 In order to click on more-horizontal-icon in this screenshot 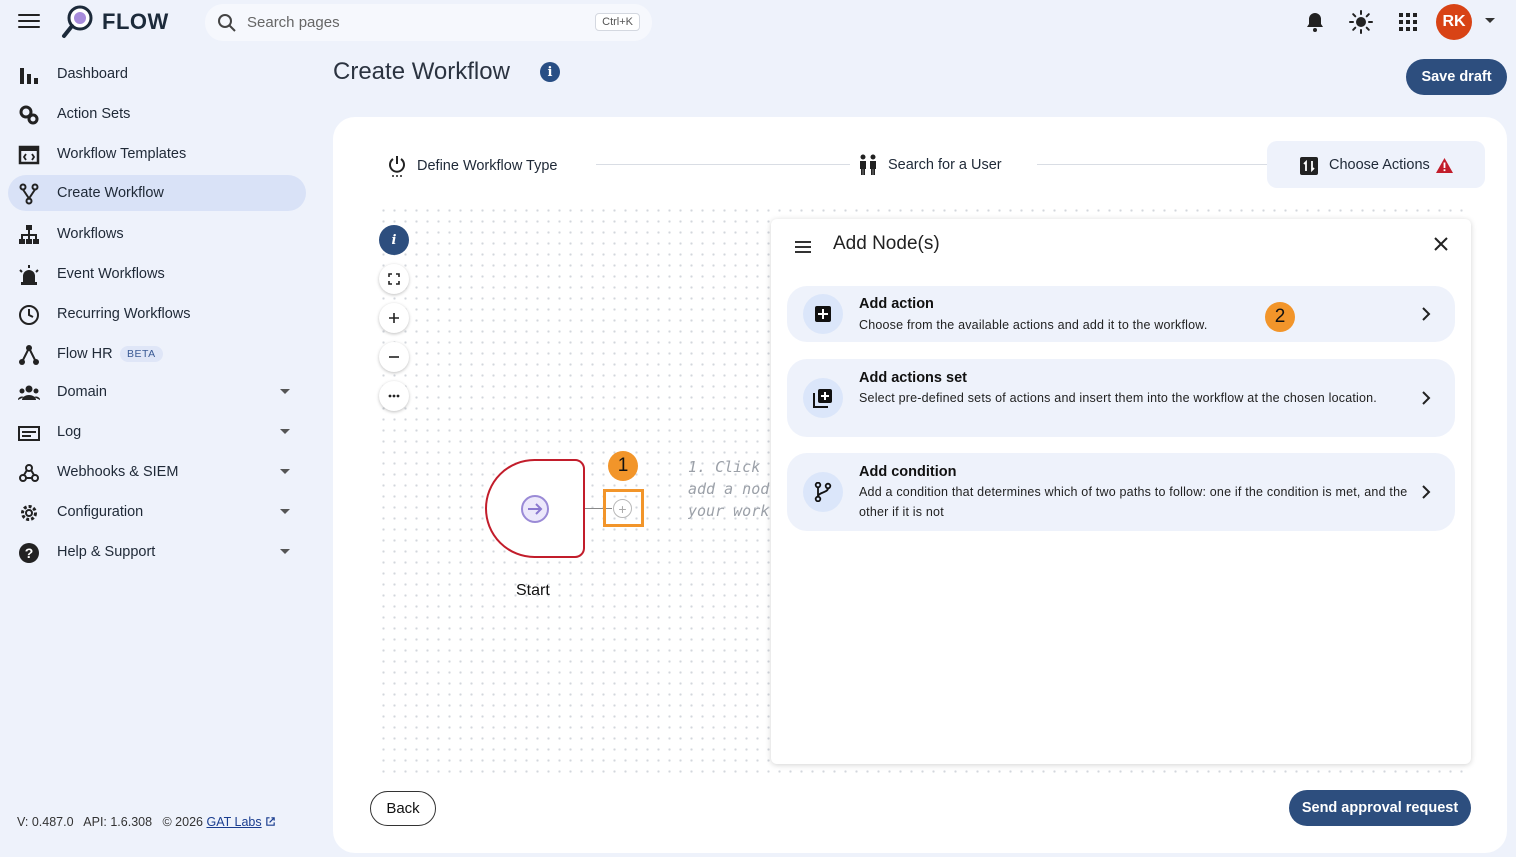, I will do `click(394, 396)`.